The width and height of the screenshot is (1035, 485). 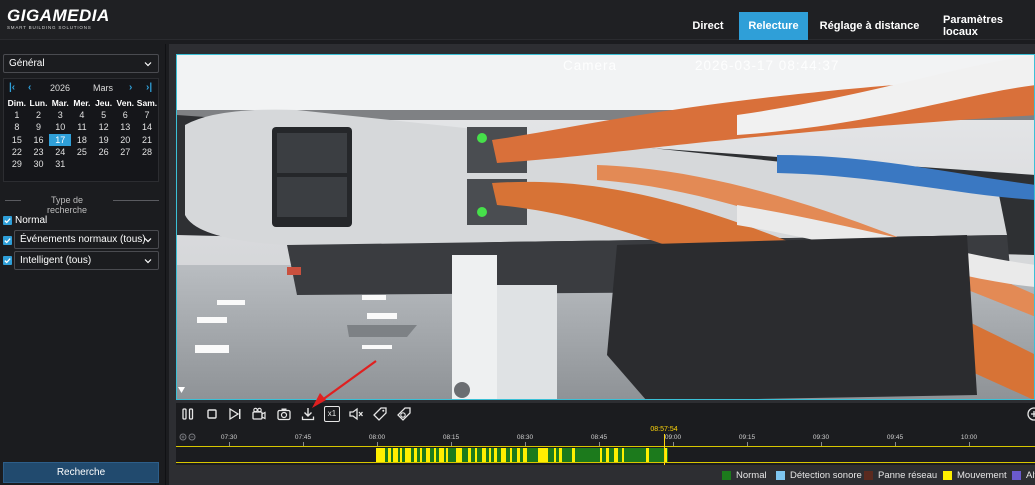 I want to click on red-arrow-annotation, so click(x=344, y=384).